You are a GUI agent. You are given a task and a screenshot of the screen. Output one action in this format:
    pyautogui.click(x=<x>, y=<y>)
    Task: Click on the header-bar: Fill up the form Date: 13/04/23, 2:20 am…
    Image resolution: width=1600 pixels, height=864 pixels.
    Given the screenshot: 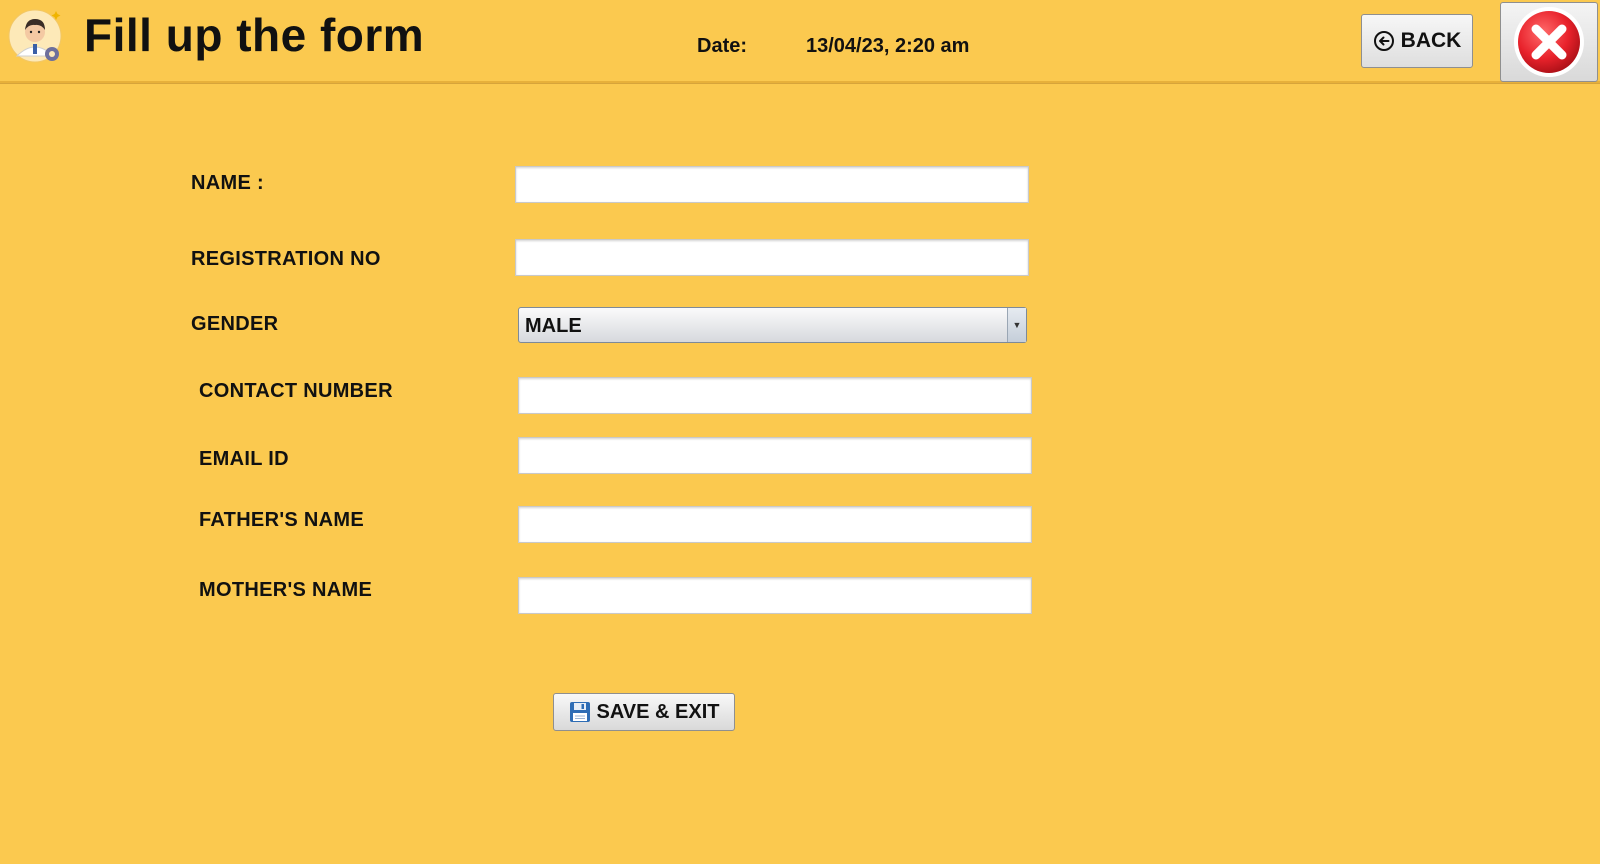 What is the action you would take?
    pyautogui.click(x=800, y=41)
    